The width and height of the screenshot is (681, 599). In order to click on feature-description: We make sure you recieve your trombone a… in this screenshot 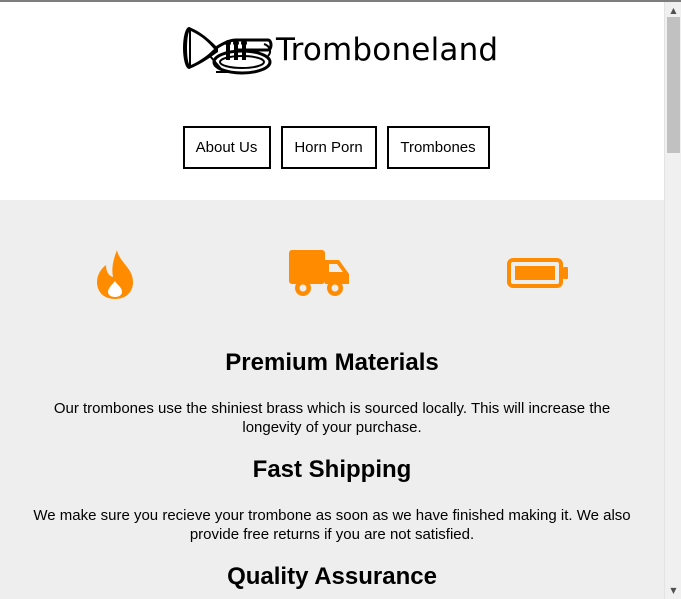, I will do `click(332, 525)`.